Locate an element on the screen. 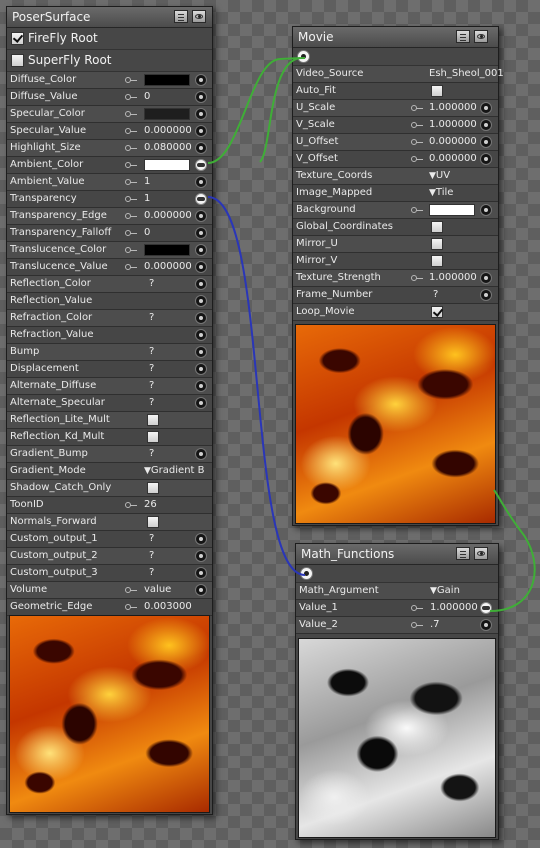 This screenshot has width=540, height=848. param-row-image-mapped: Image_Mapped ▼Tile is located at coordinates (395, 193).